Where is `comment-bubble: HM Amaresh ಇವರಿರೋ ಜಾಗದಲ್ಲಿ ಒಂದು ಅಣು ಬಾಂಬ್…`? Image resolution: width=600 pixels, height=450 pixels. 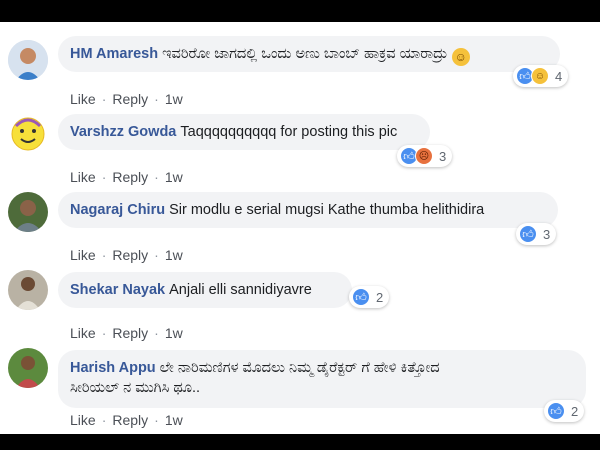
comment-bubble: HM Amaresh ಇವರಿರೋ ಜಾಗದಲ್ಲಿ ಒಂದು ಅಣು ಬಾಂಬ್… is located at coordinates (309, 54).